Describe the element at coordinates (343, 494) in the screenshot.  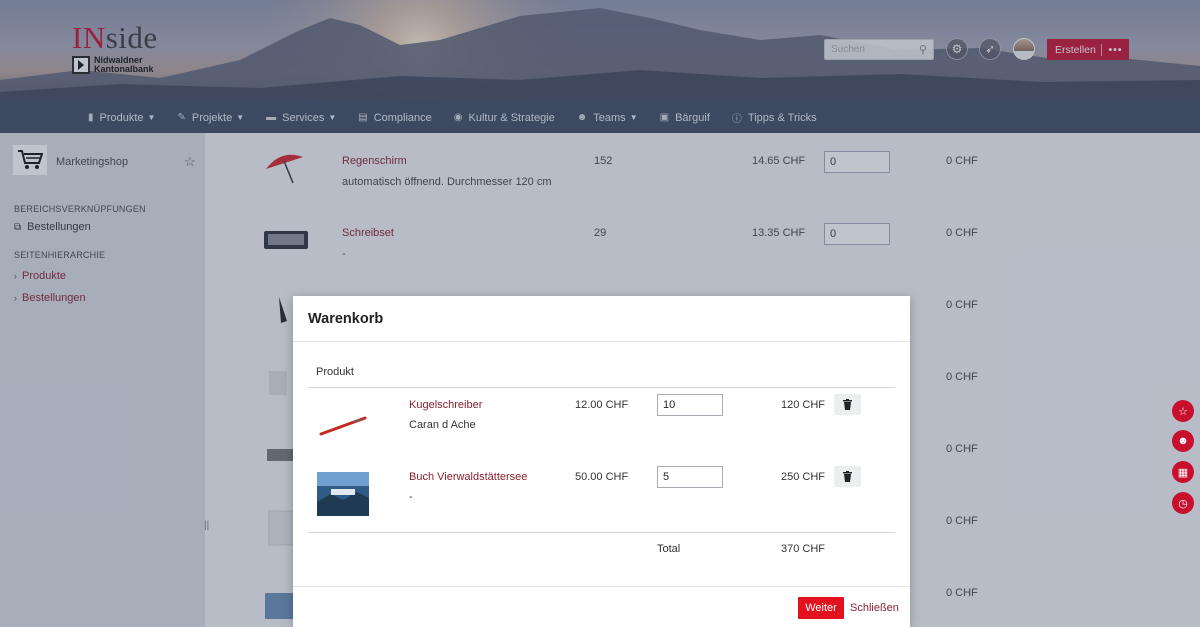
I see `book-cover-image` at that location.